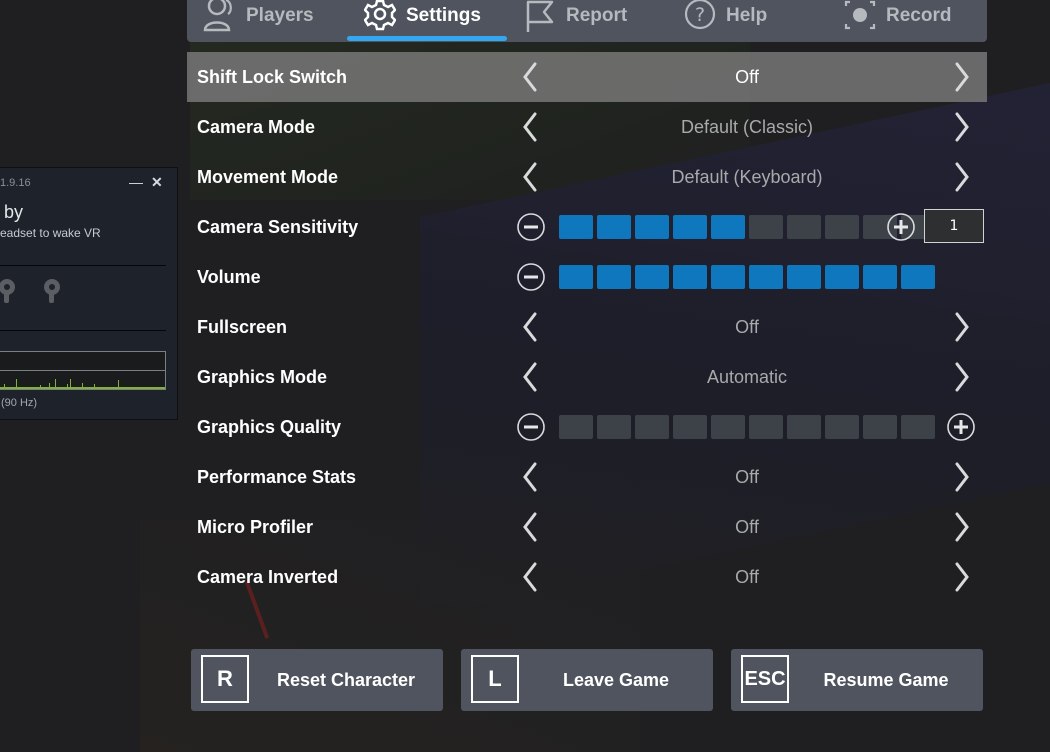  What do you see at coordinates (52, 291) in the screenshot?
I see `base-station-icon` at bounding box center [52, 291].